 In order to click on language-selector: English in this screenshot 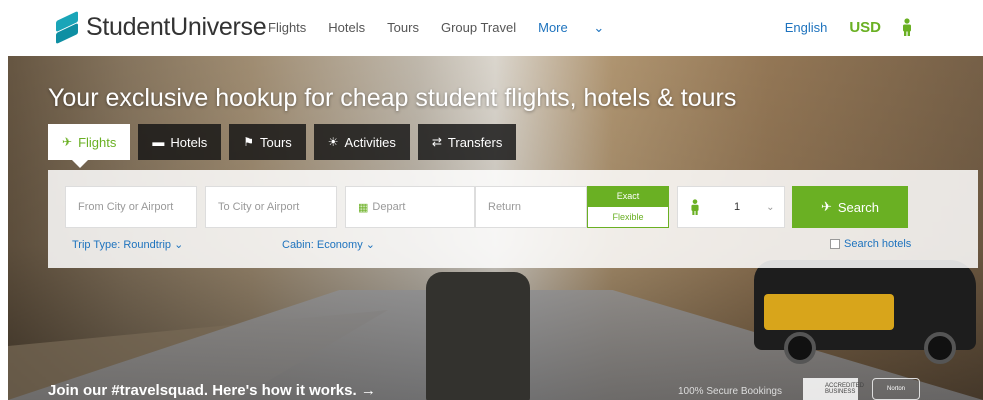, I will do `click(806, 27)`.